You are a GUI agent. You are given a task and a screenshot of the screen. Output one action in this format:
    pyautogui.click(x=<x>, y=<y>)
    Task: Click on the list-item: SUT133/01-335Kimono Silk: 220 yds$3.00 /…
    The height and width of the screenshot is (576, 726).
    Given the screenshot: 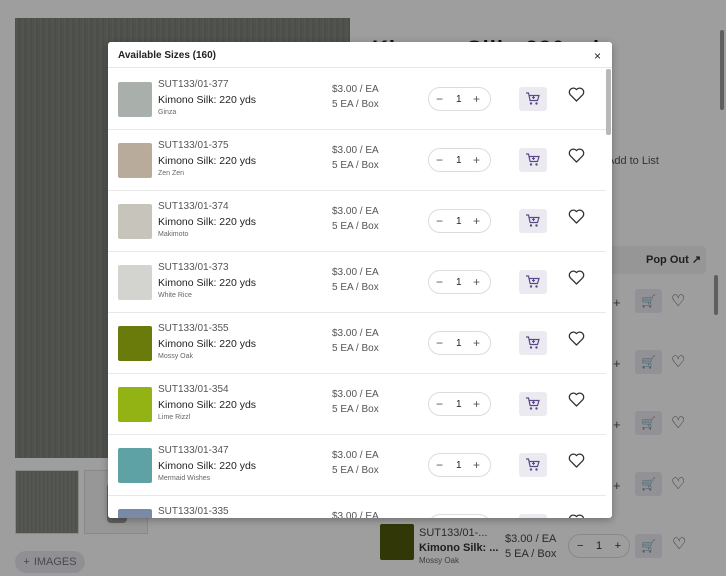 What is the action you would take?
    pyautogui.click(x=357, y=507)
    